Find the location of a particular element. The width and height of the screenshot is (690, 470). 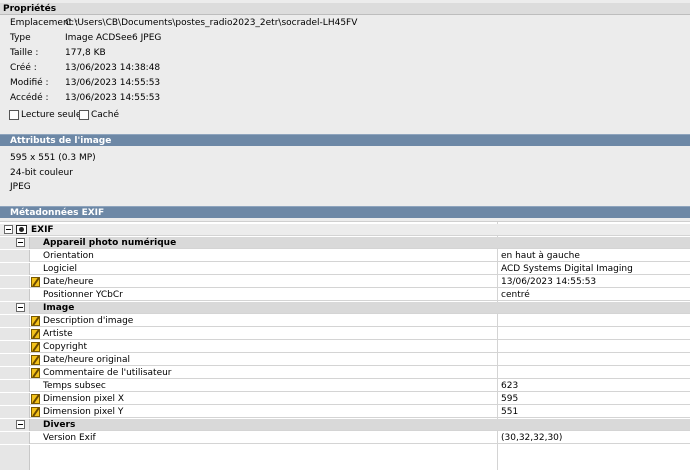

field-value: ACD Systems Digital Imaging is located at coordinates (567, 269).